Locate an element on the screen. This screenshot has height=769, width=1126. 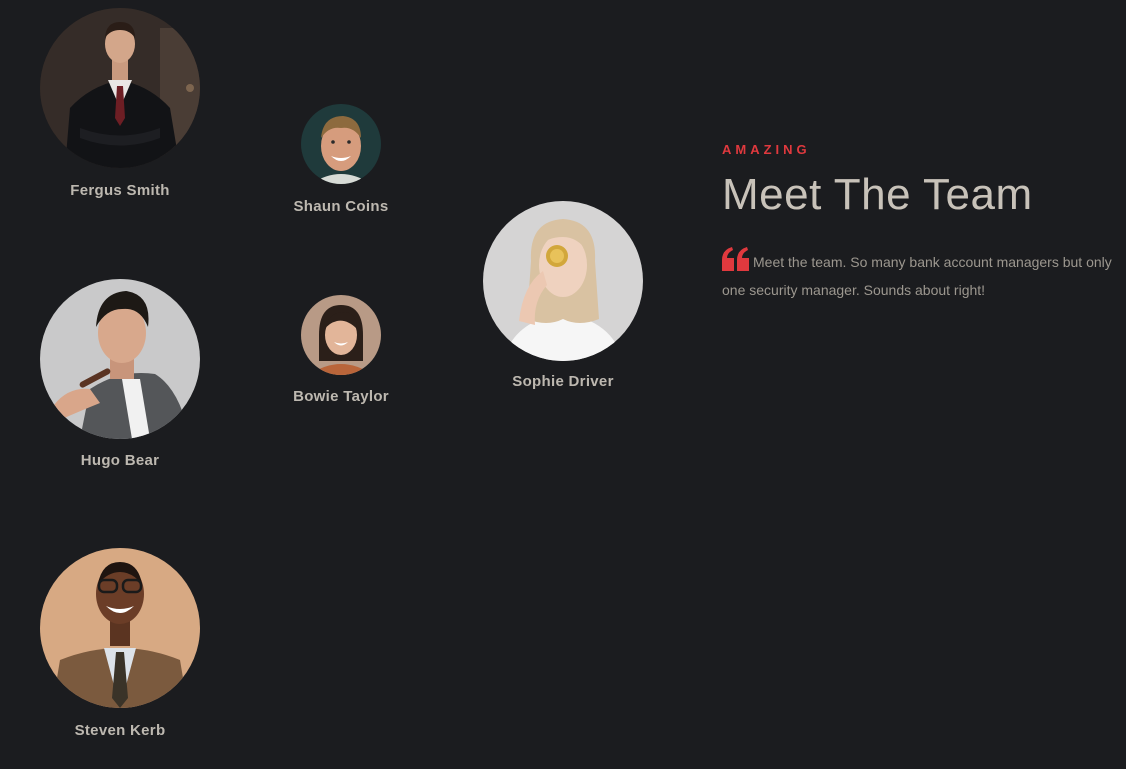
avatar-sophie-driver is located at coordinates (563, 281).